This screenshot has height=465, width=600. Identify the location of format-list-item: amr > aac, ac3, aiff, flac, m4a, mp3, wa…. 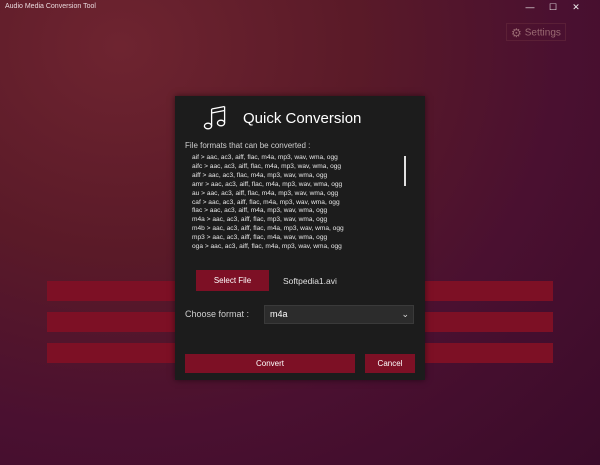
(267, 184).